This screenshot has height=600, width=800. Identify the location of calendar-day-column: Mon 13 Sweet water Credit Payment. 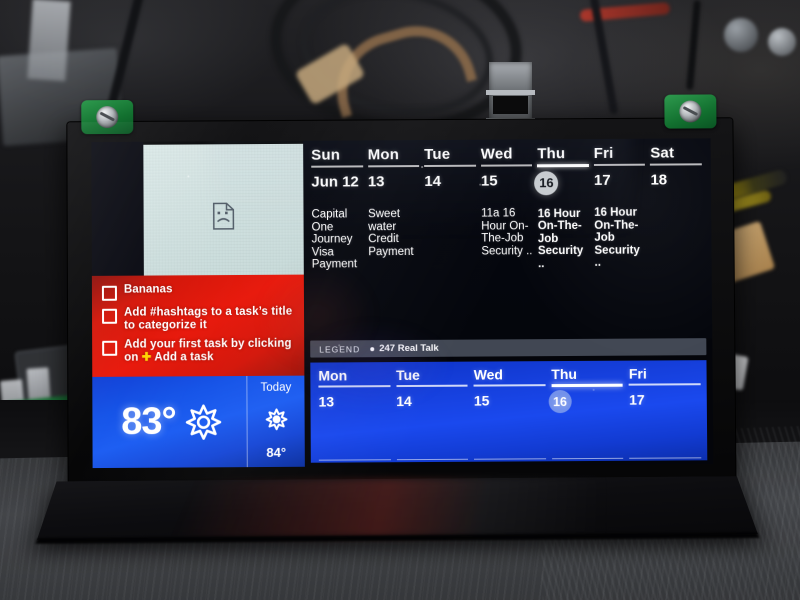
(397, 243).